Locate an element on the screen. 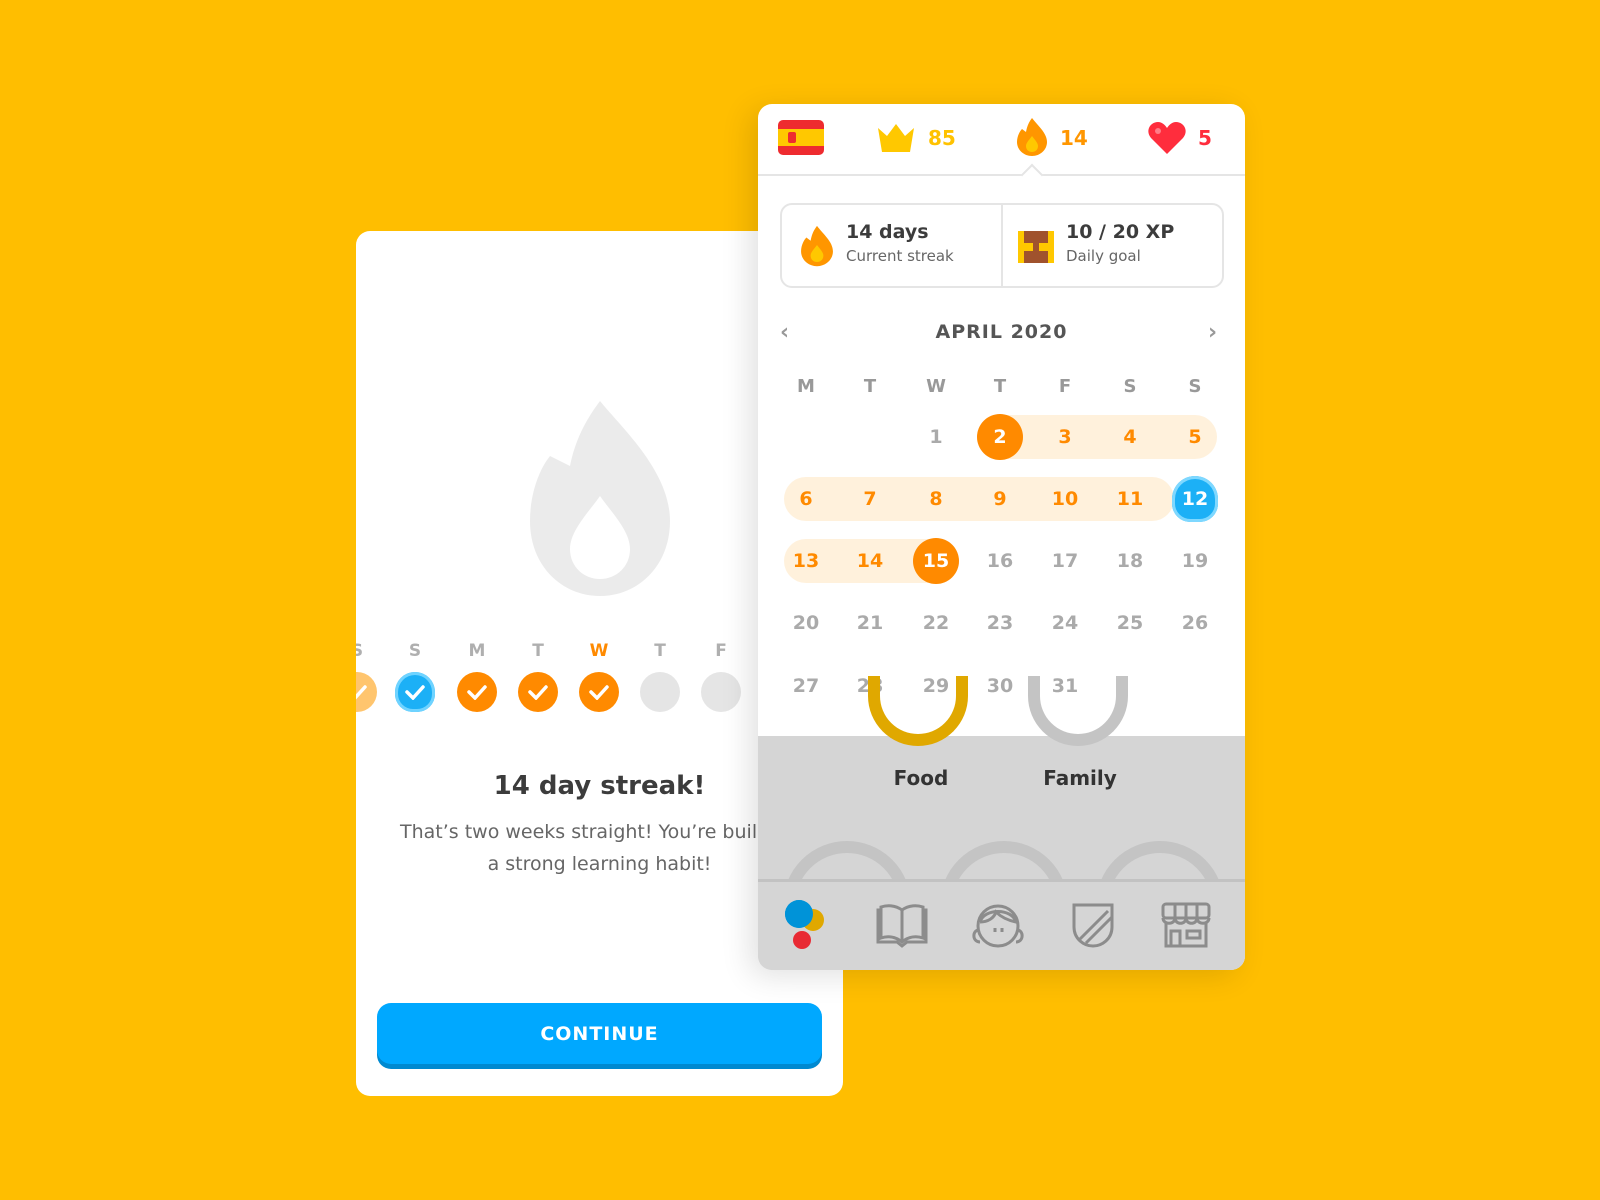 Image resolution: width=1600 pixels, height=1200 pixels. calendar-day-streak: 2 is located at coordinates (1000, 437).